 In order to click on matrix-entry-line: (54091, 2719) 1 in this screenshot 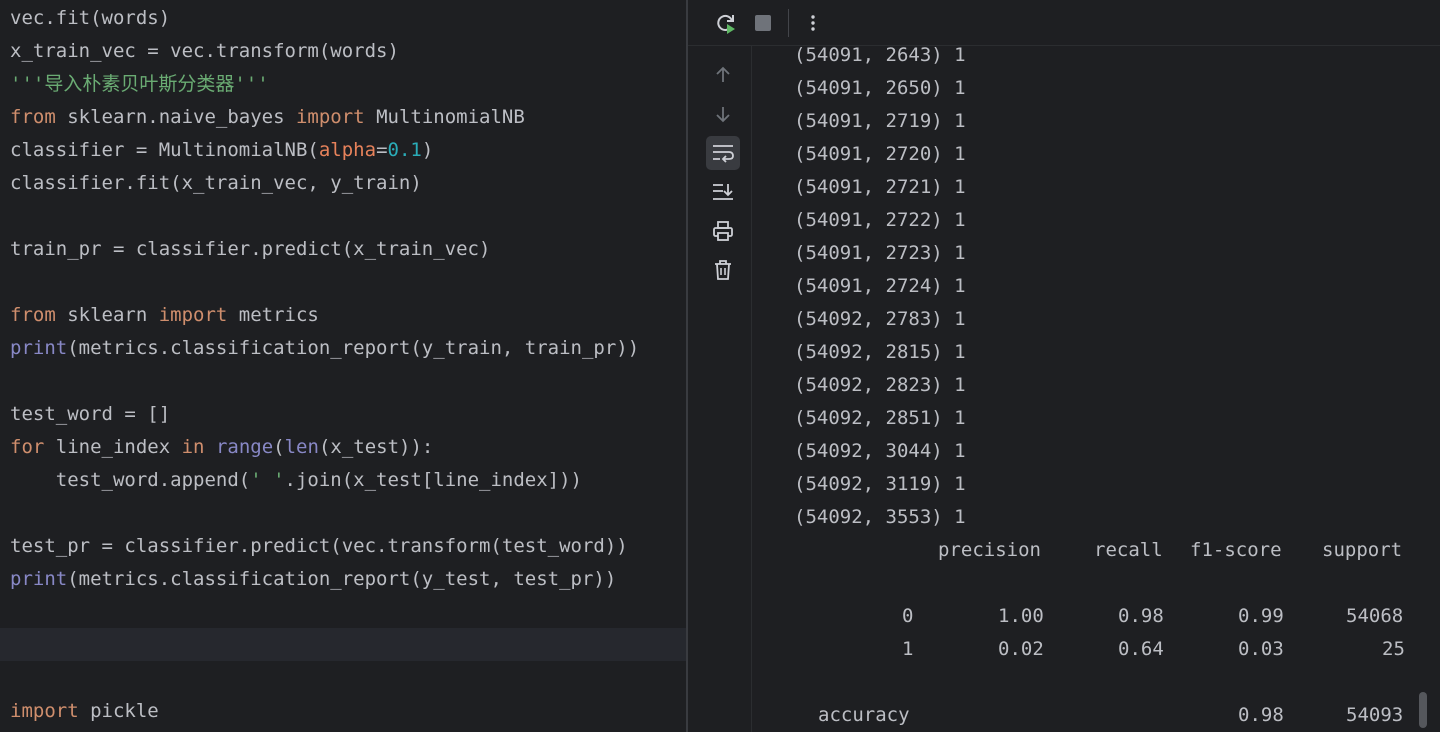, I will do `click(880, 121)`.